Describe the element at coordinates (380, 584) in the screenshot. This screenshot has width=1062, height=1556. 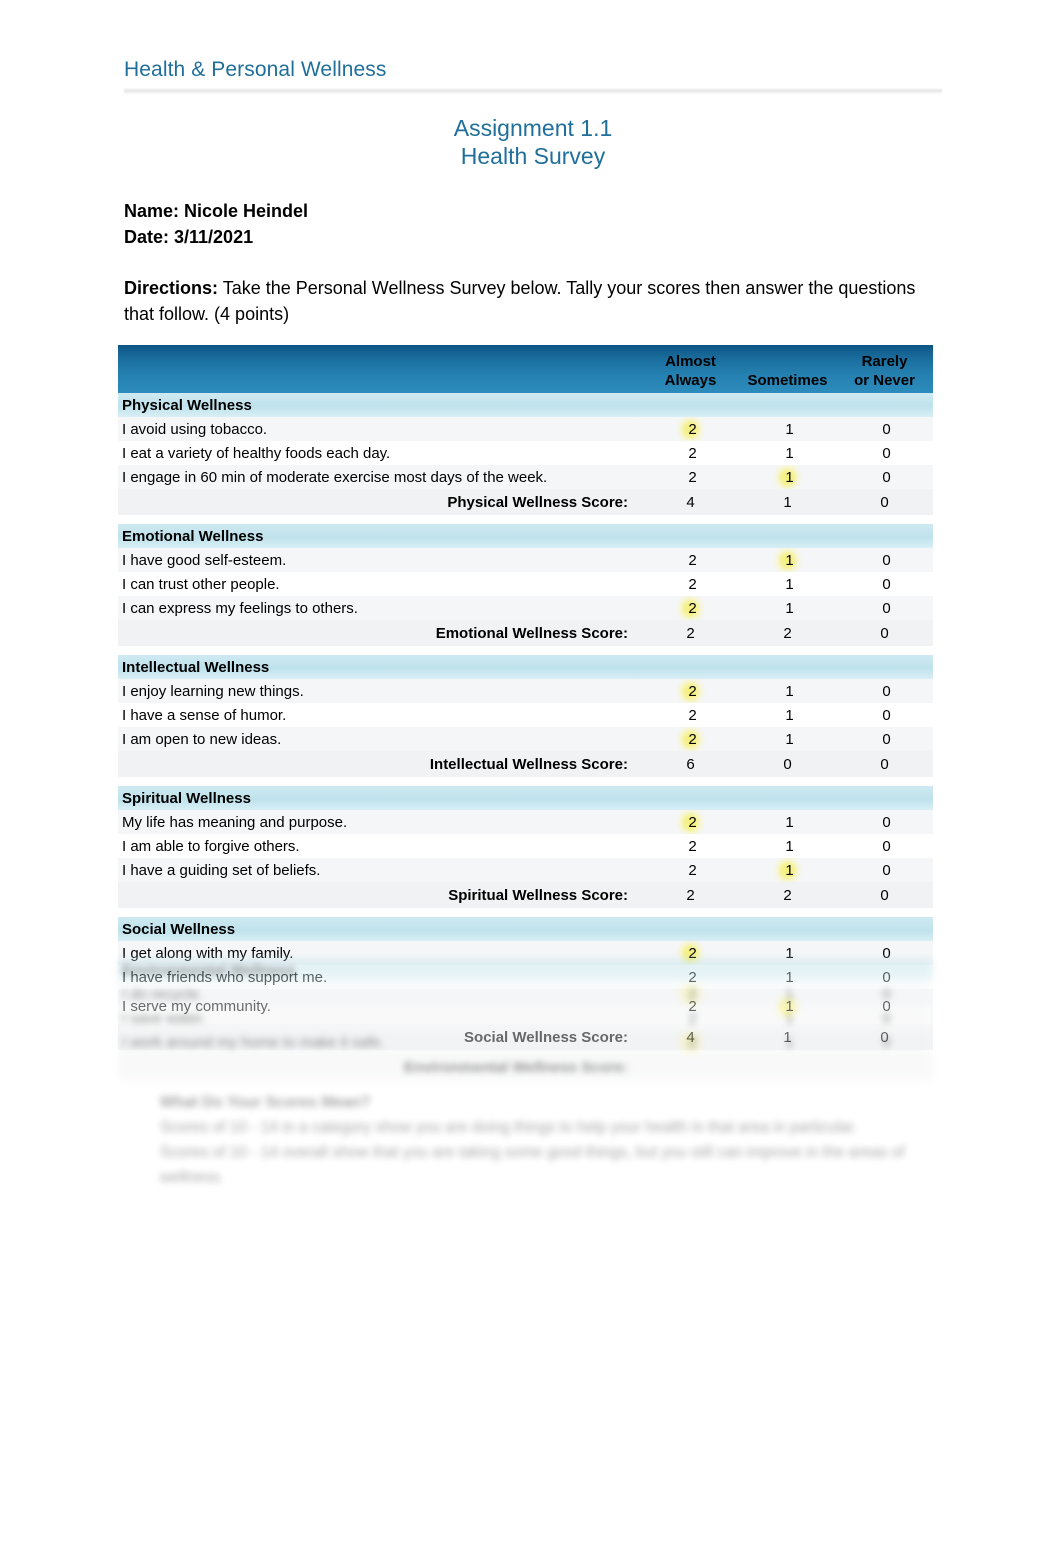
I see `survey-item-text: I can trust other people.` at that location.